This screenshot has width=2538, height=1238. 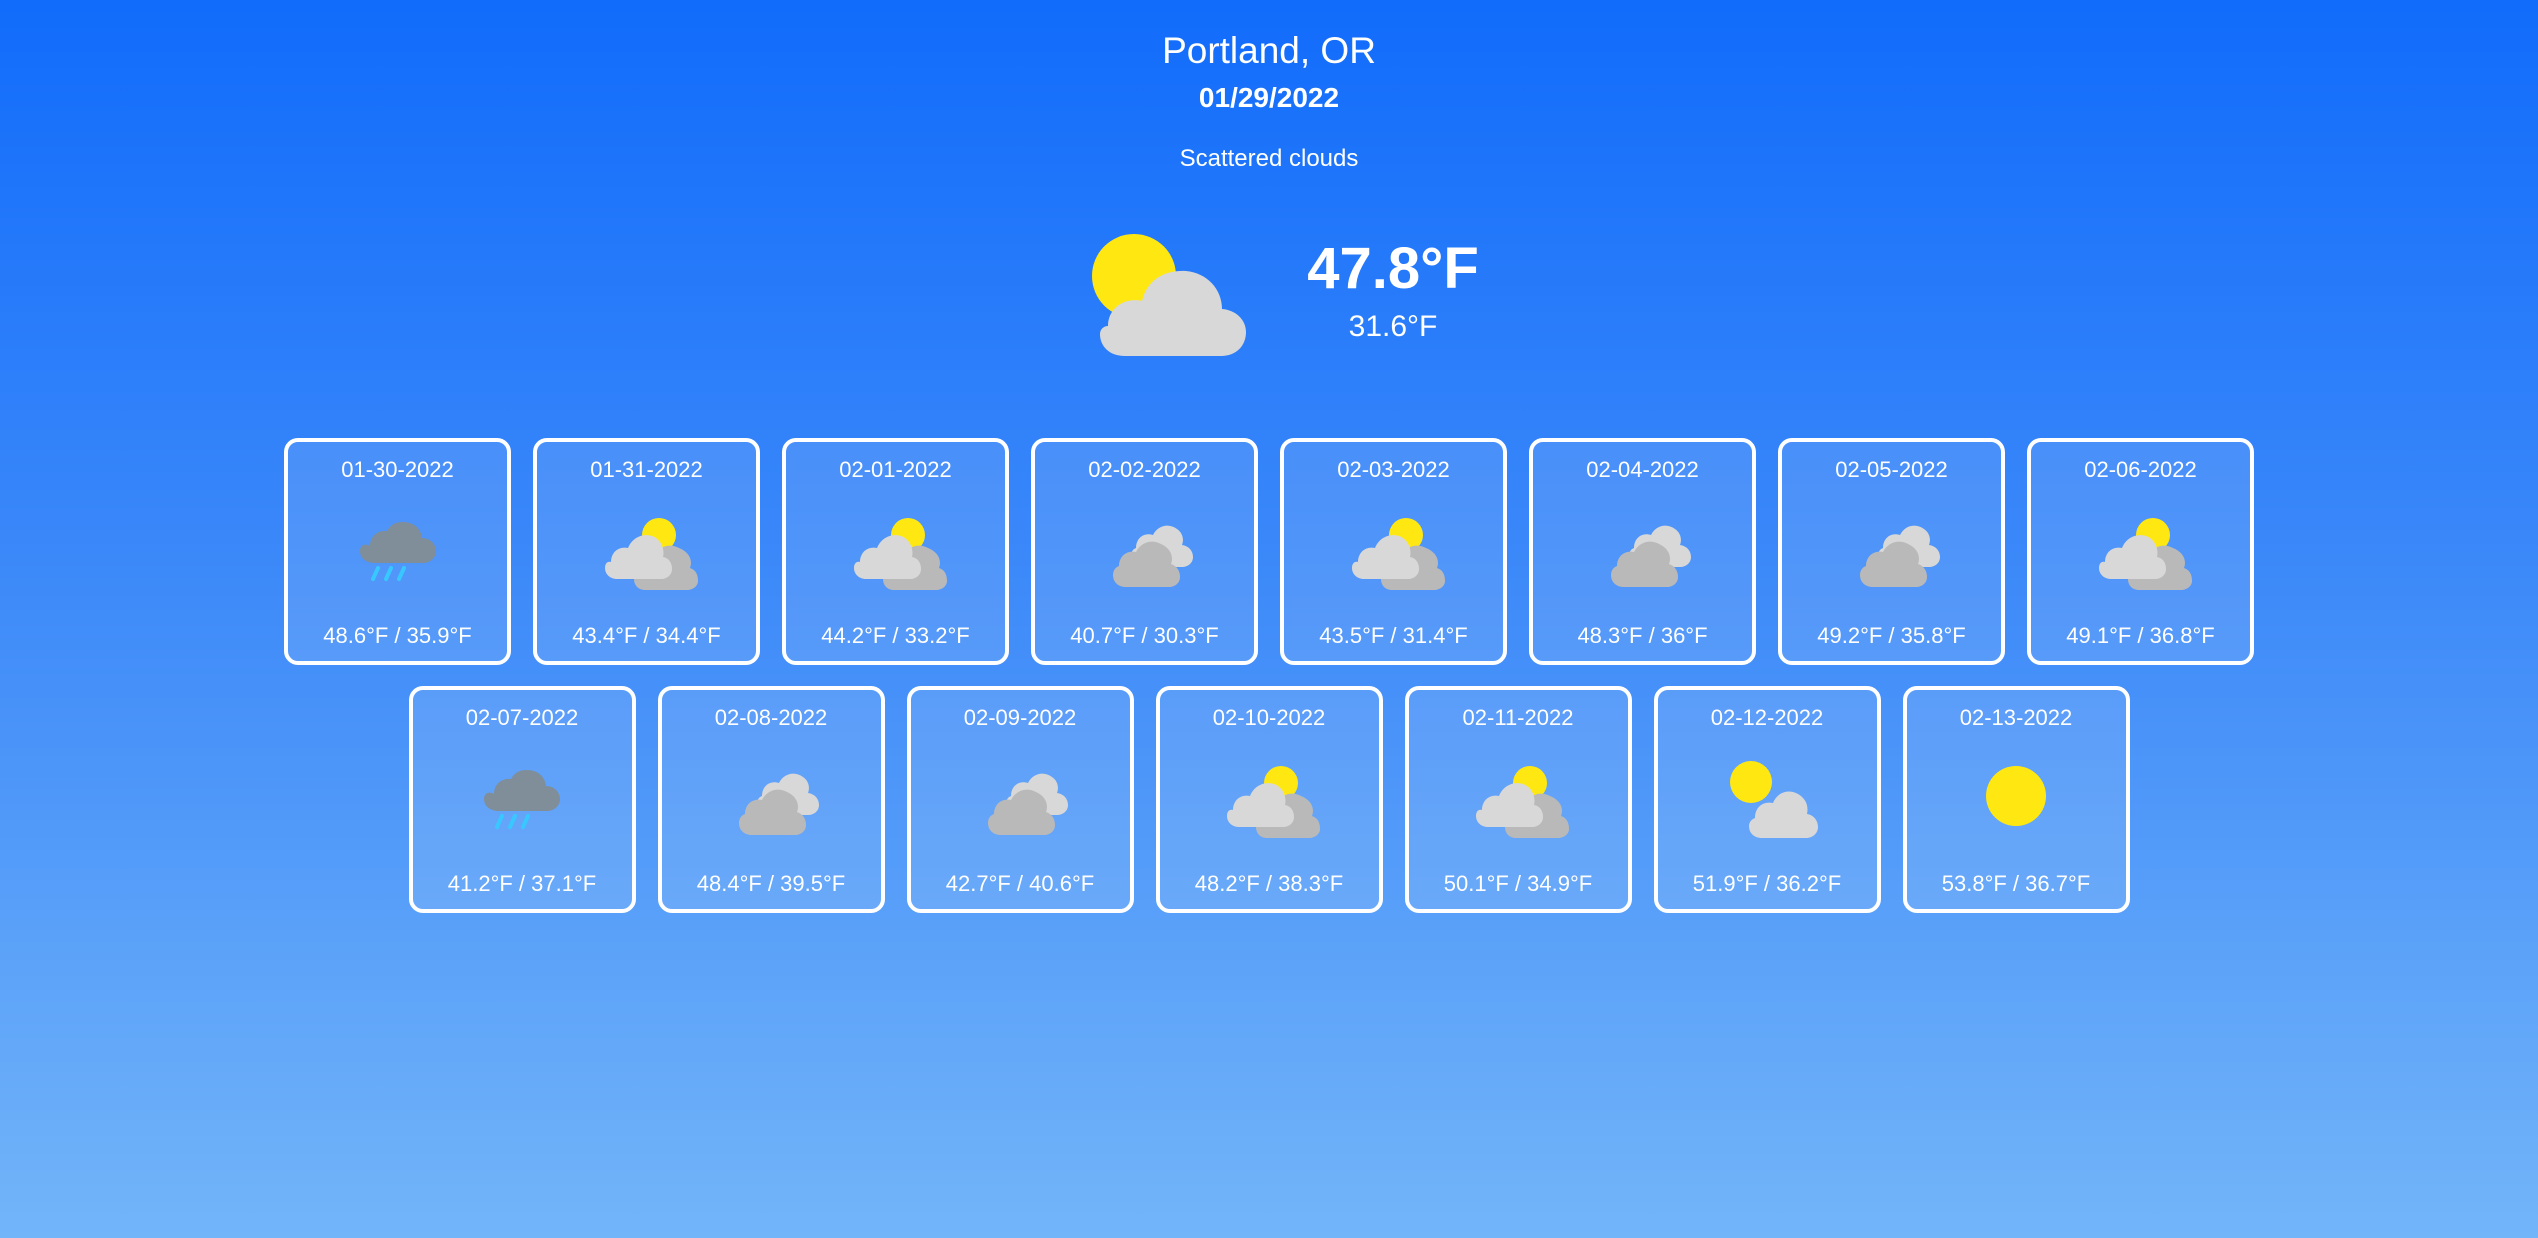 I want to click on forecast-card: 02-12-2022 51.9°F / 36.2°F, so click(x=1767, y=799).